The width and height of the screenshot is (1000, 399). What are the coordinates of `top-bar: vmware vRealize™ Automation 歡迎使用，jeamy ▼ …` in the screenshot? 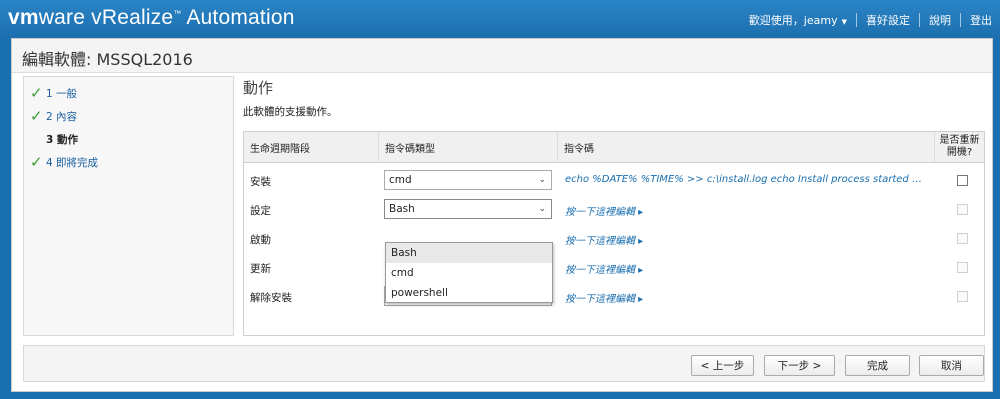 It's located at (500, 19).